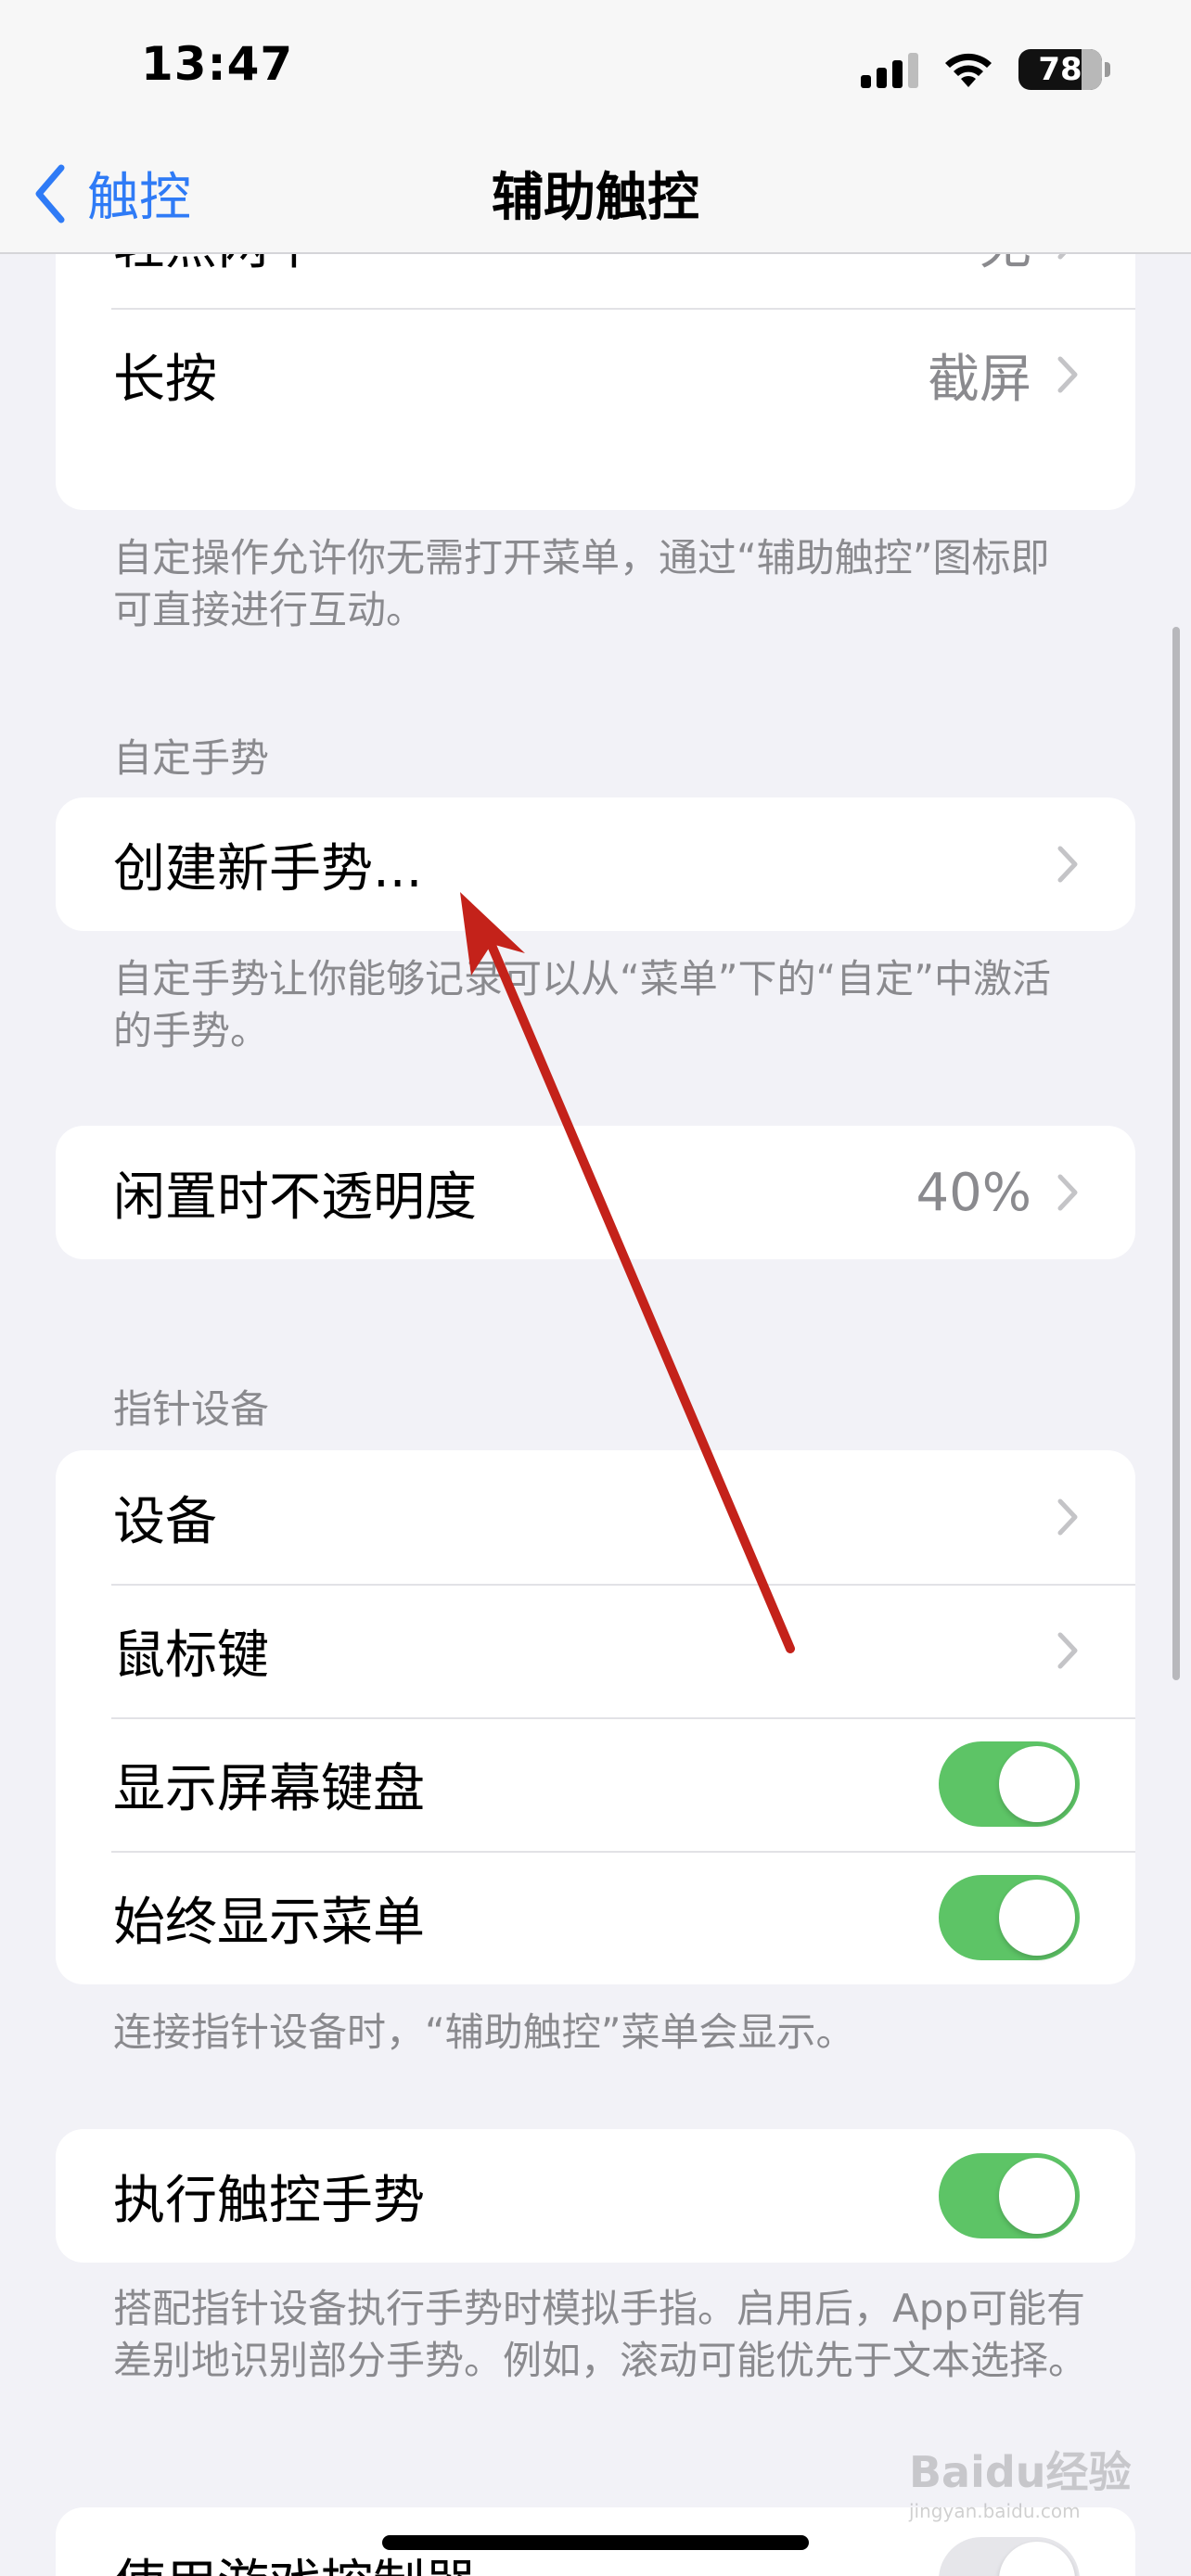 The height and width of the screenshot is (2576, 1191). What do you see at coordinates (581, 583) in the screenshot?
I see `custom-actions-footer: 自定操作允许你无需打开菜单，通过“辅助触控”图标即可直接进行互动。` at bounding box center [581, 583].